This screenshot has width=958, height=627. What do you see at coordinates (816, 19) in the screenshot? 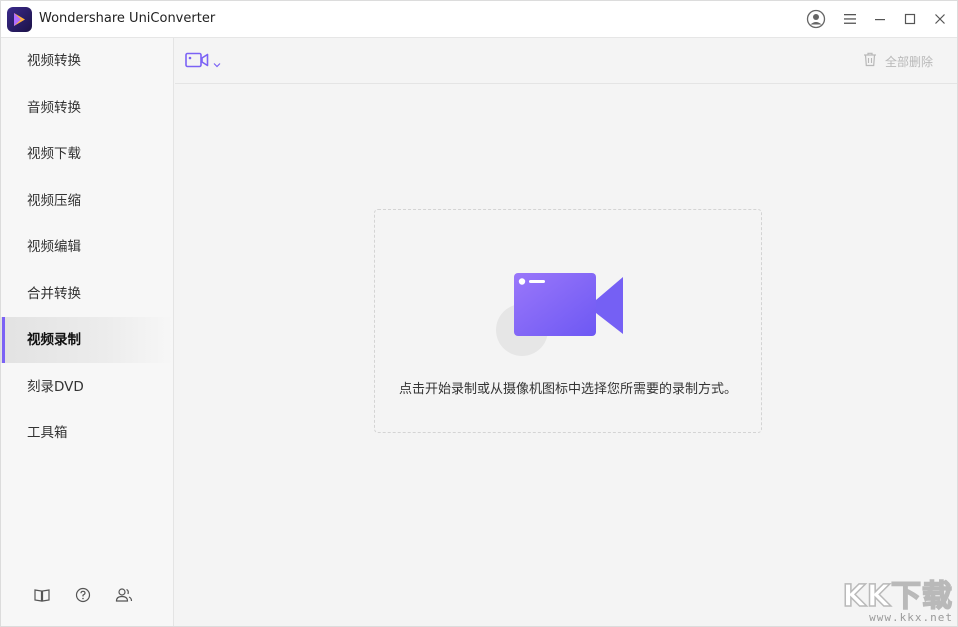
I see `account-icon` at bounding box center [816, 19].